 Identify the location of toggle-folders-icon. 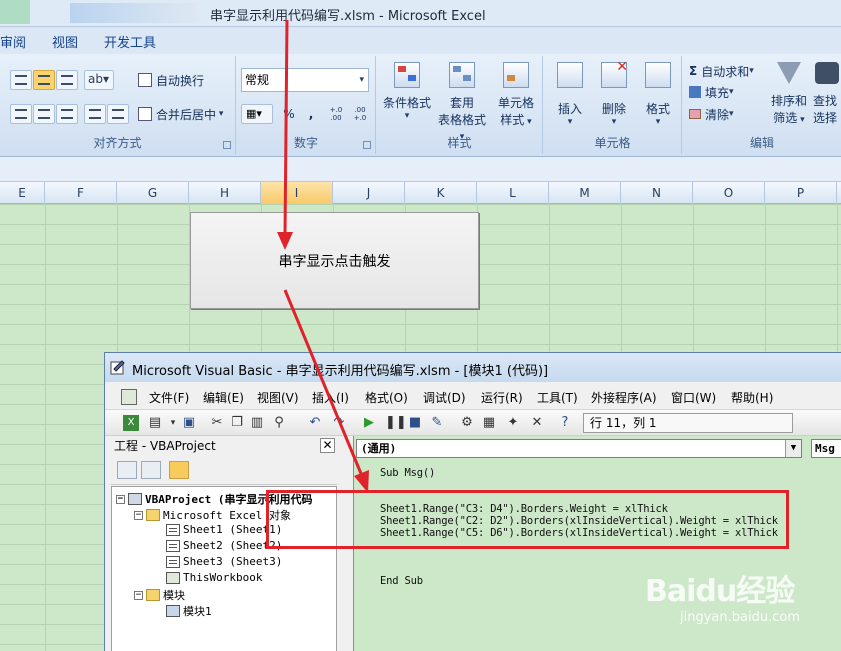
(179, 470).